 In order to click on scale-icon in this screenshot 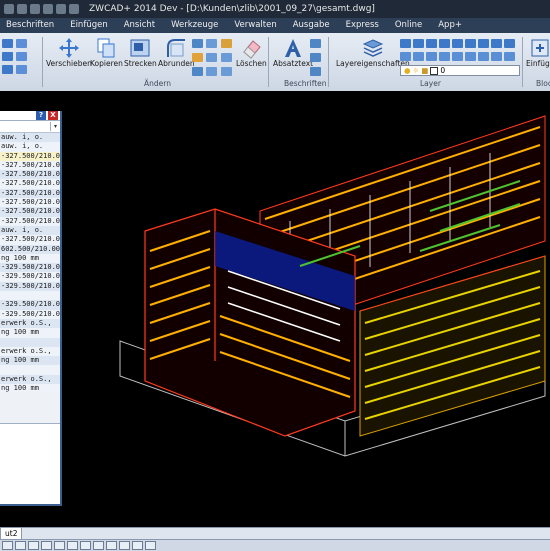, I will do `click(211, 57)`.